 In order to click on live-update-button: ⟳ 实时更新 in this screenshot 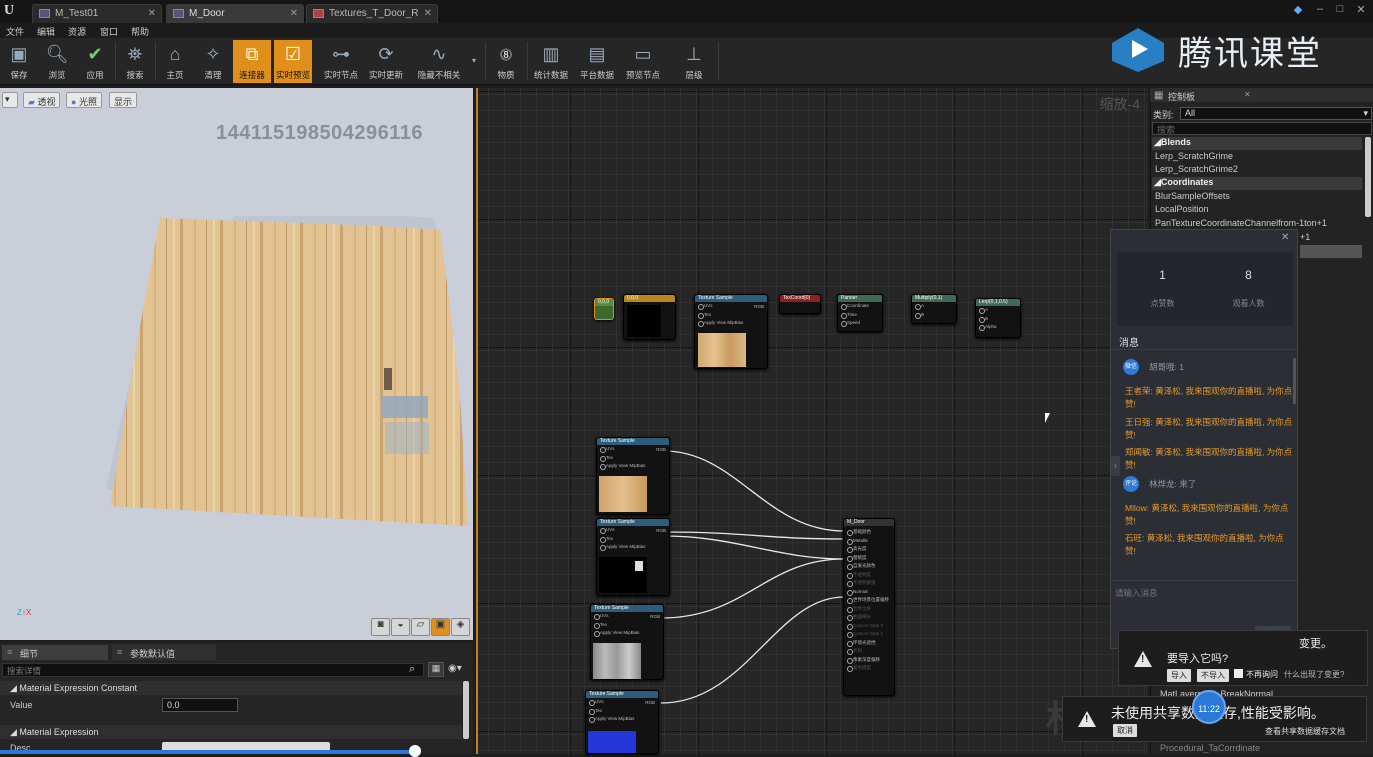, I will do `click(386, 61)`.